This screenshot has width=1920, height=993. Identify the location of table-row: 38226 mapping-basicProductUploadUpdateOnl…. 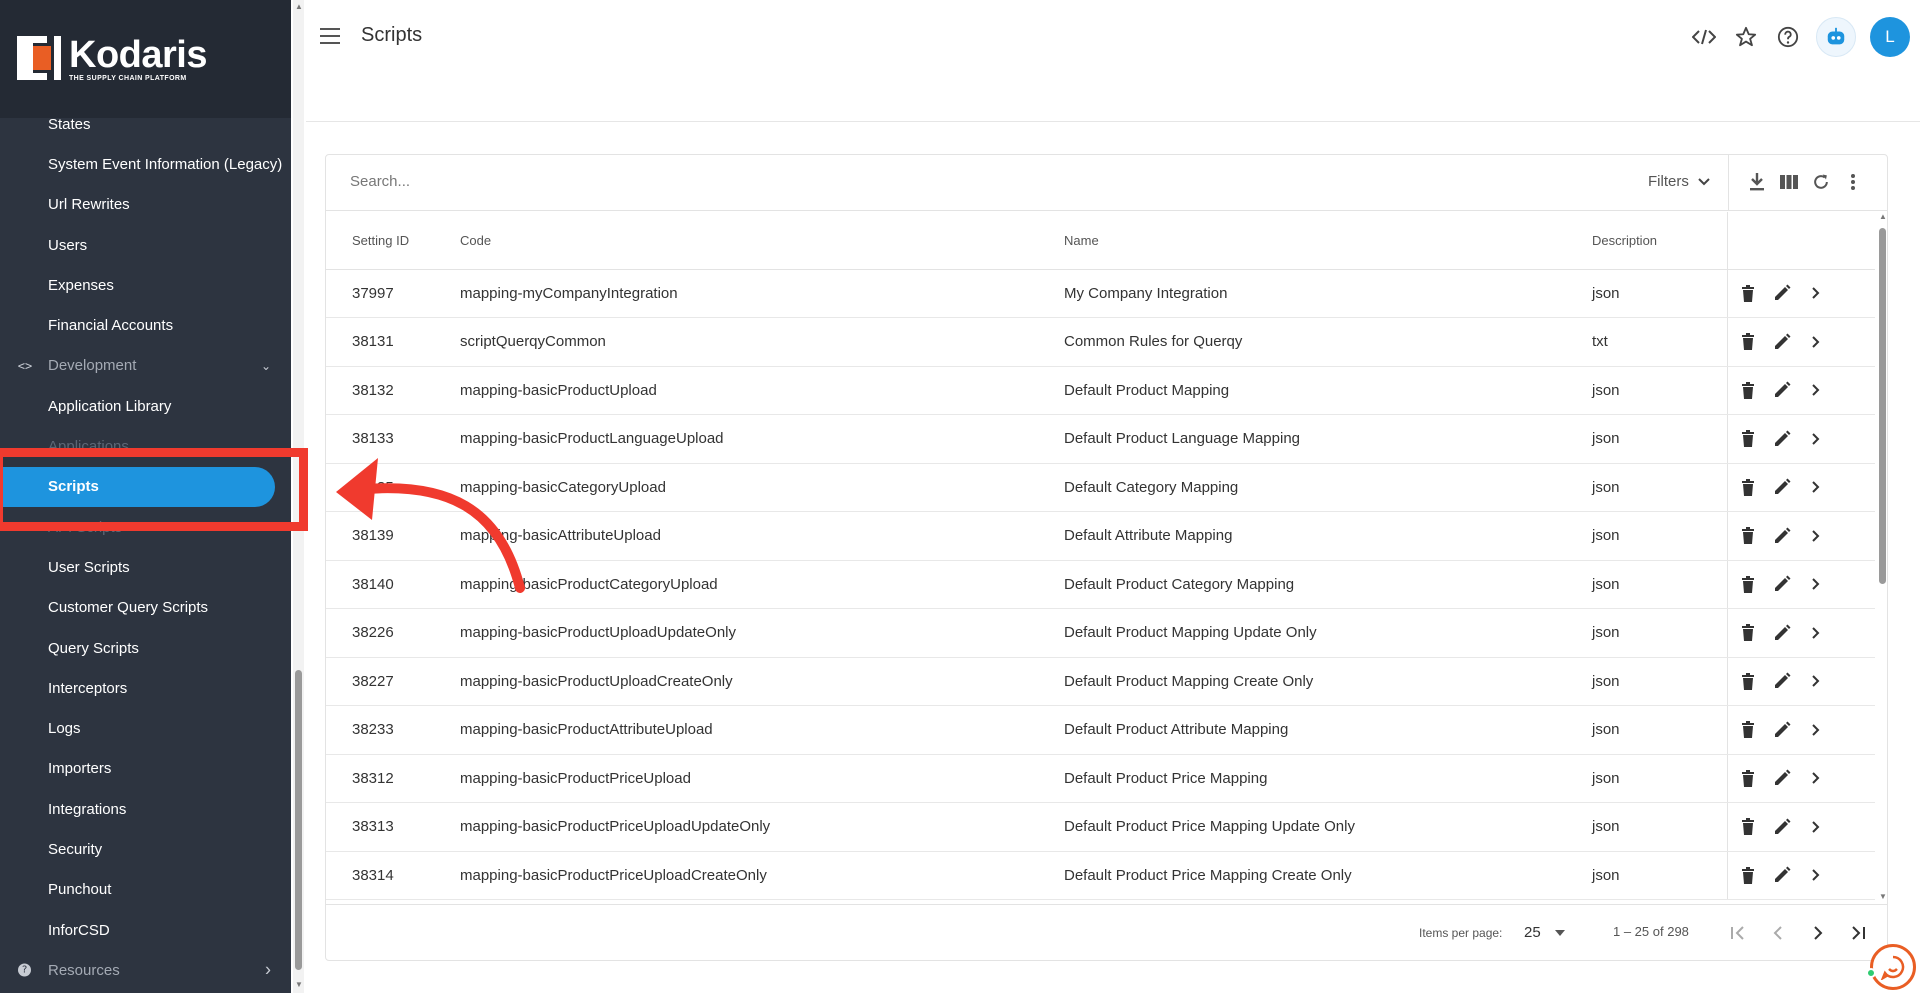
(1100, 633).